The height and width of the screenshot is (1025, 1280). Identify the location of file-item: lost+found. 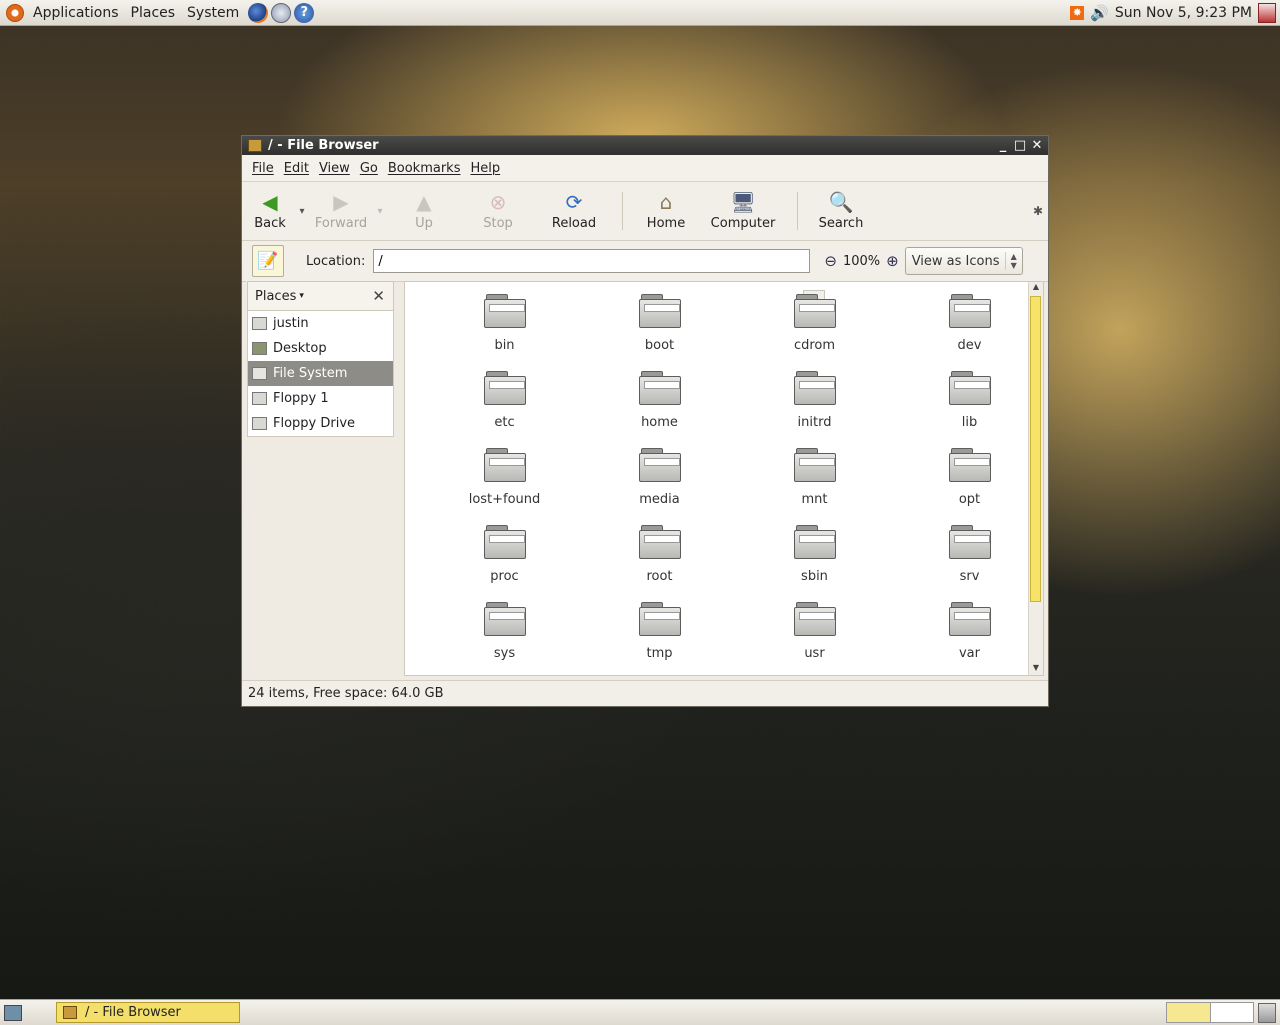
(504, 484).